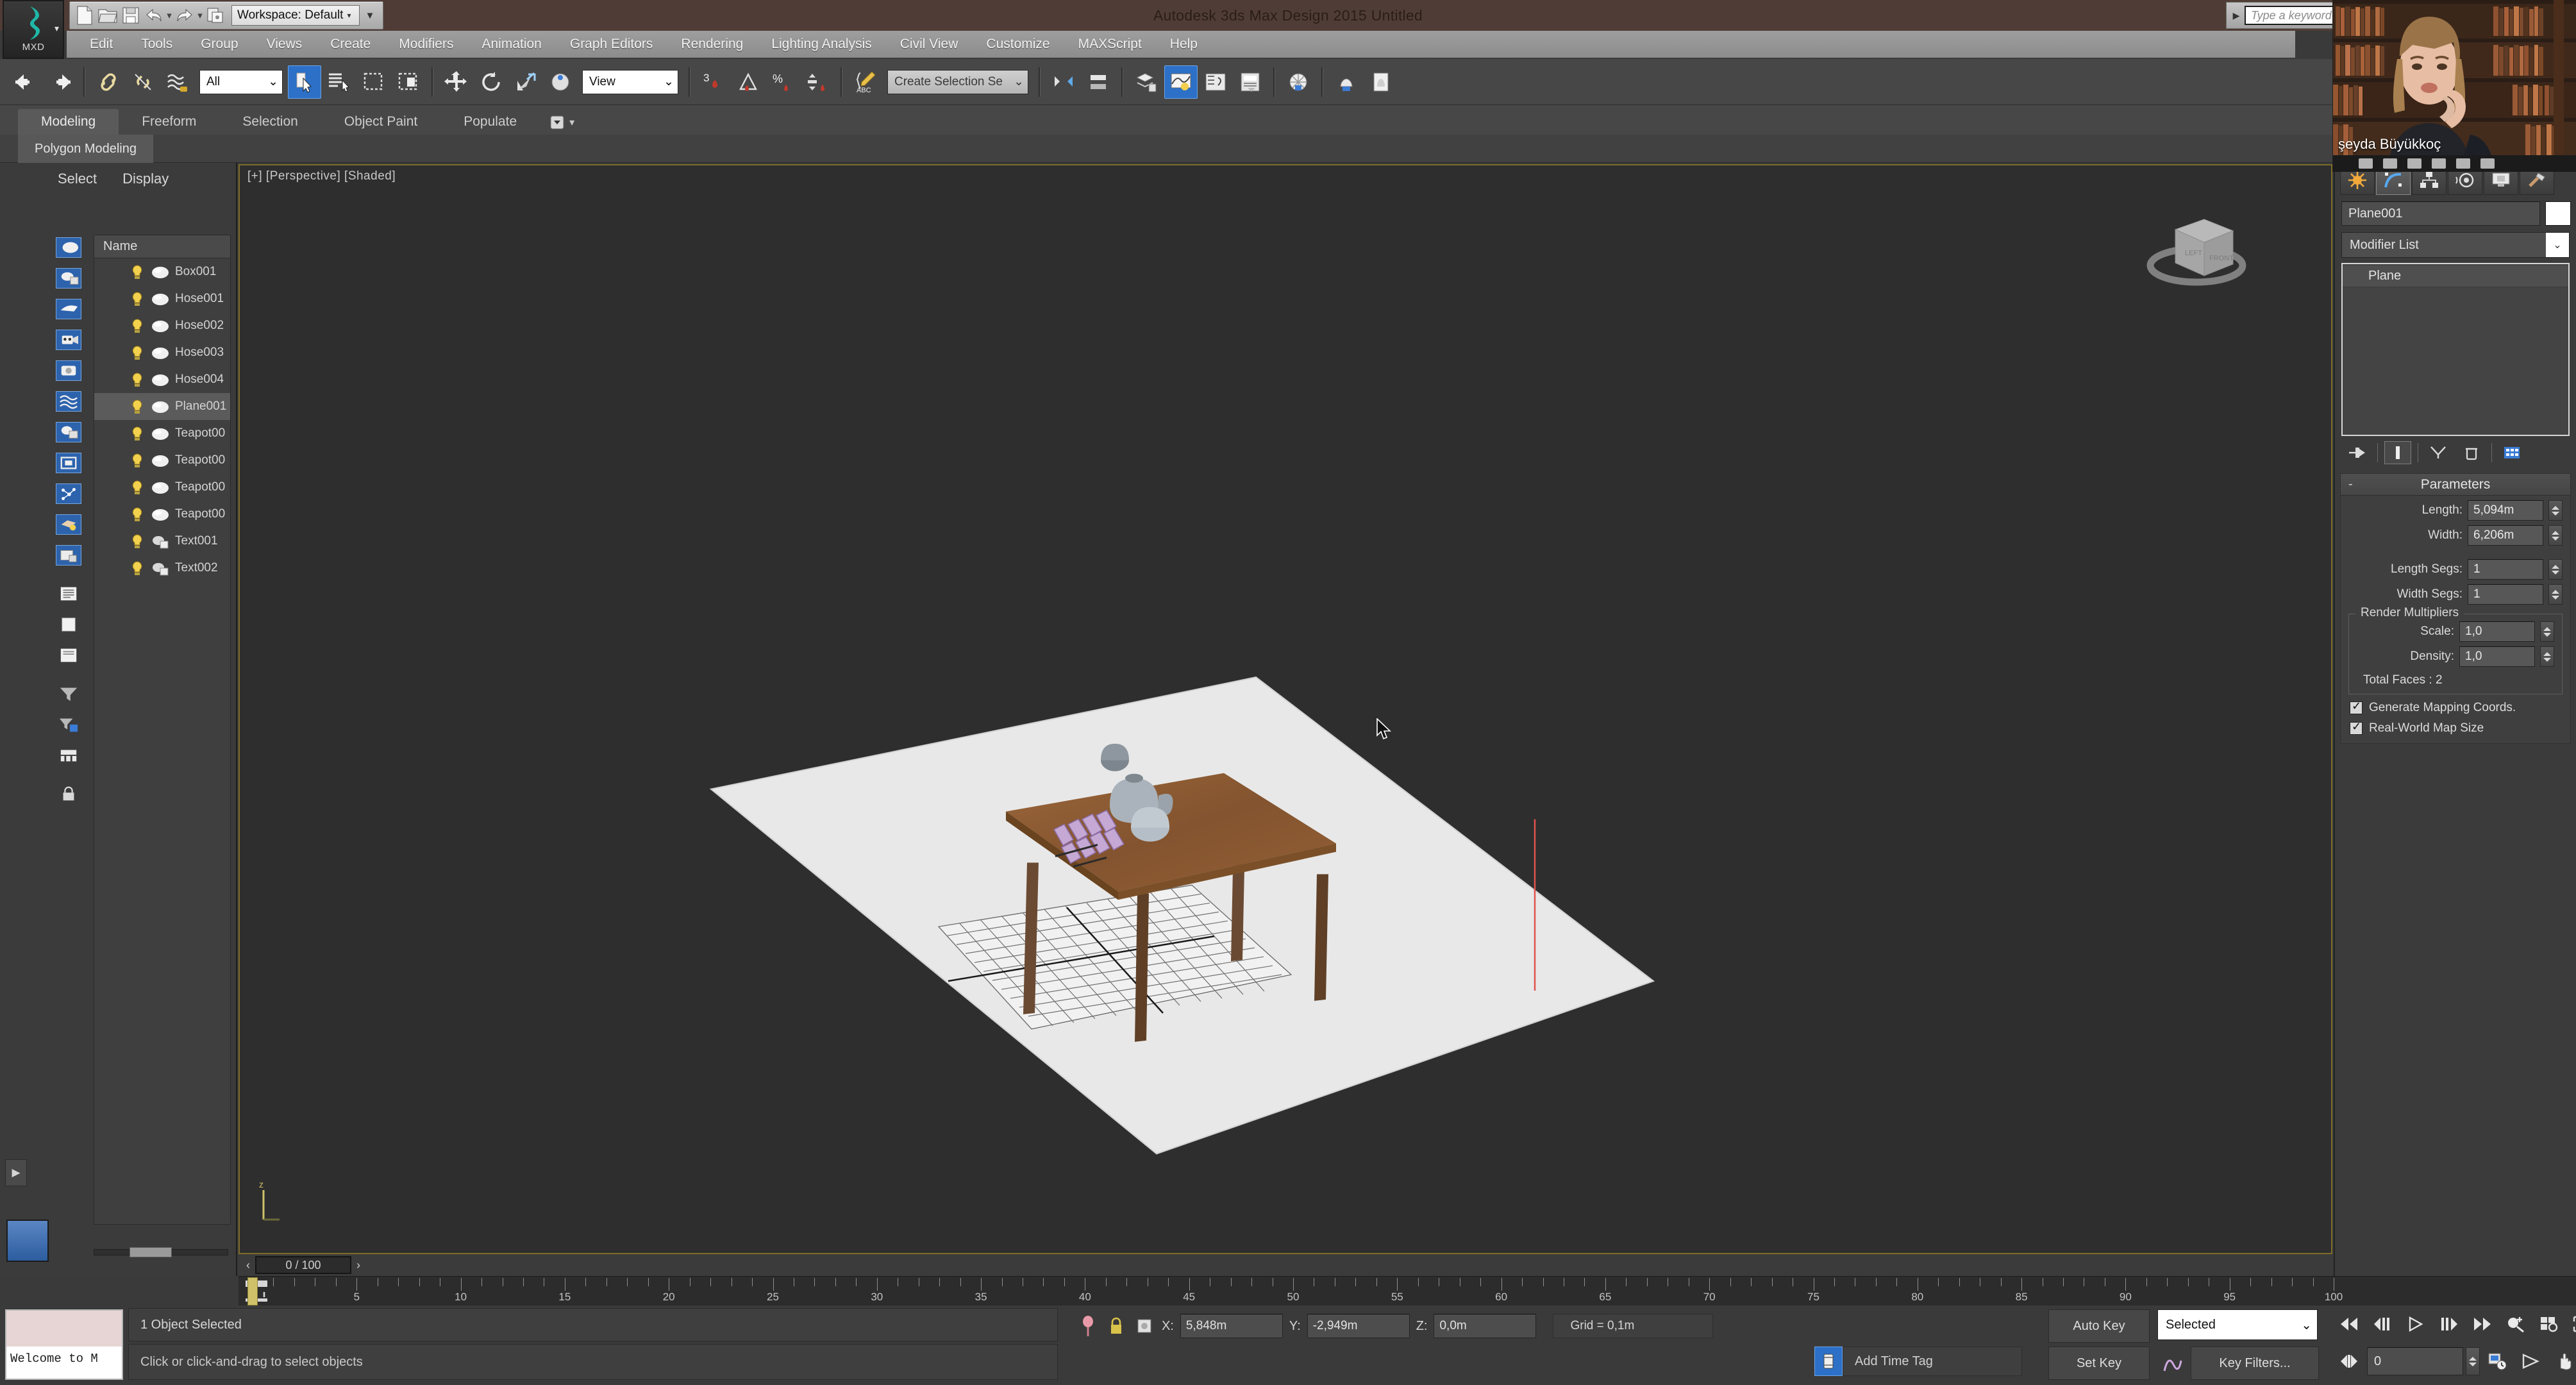 The width and height of the screenshot is (2576, 1385). I want to click on adaptive-degradation-icon, so click(1144, 1326).